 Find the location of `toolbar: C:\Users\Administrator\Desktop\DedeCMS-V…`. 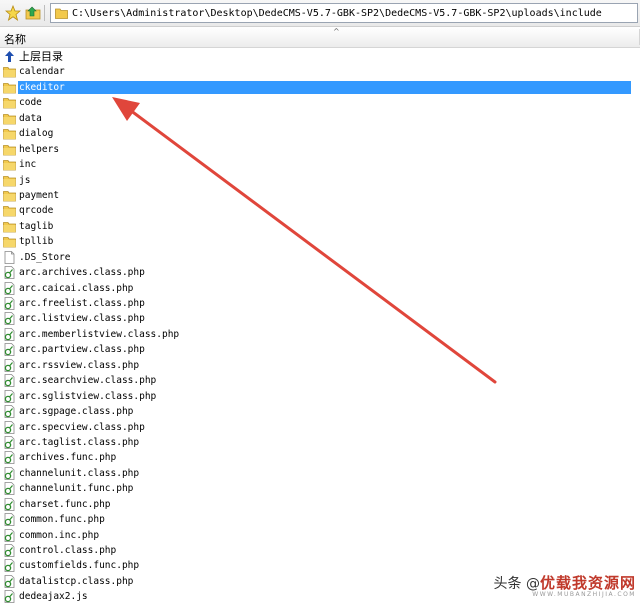

toolbar: C:\Users\Administrator\Desktop\DedeCMS-V… is located at coordinates (320, 13).